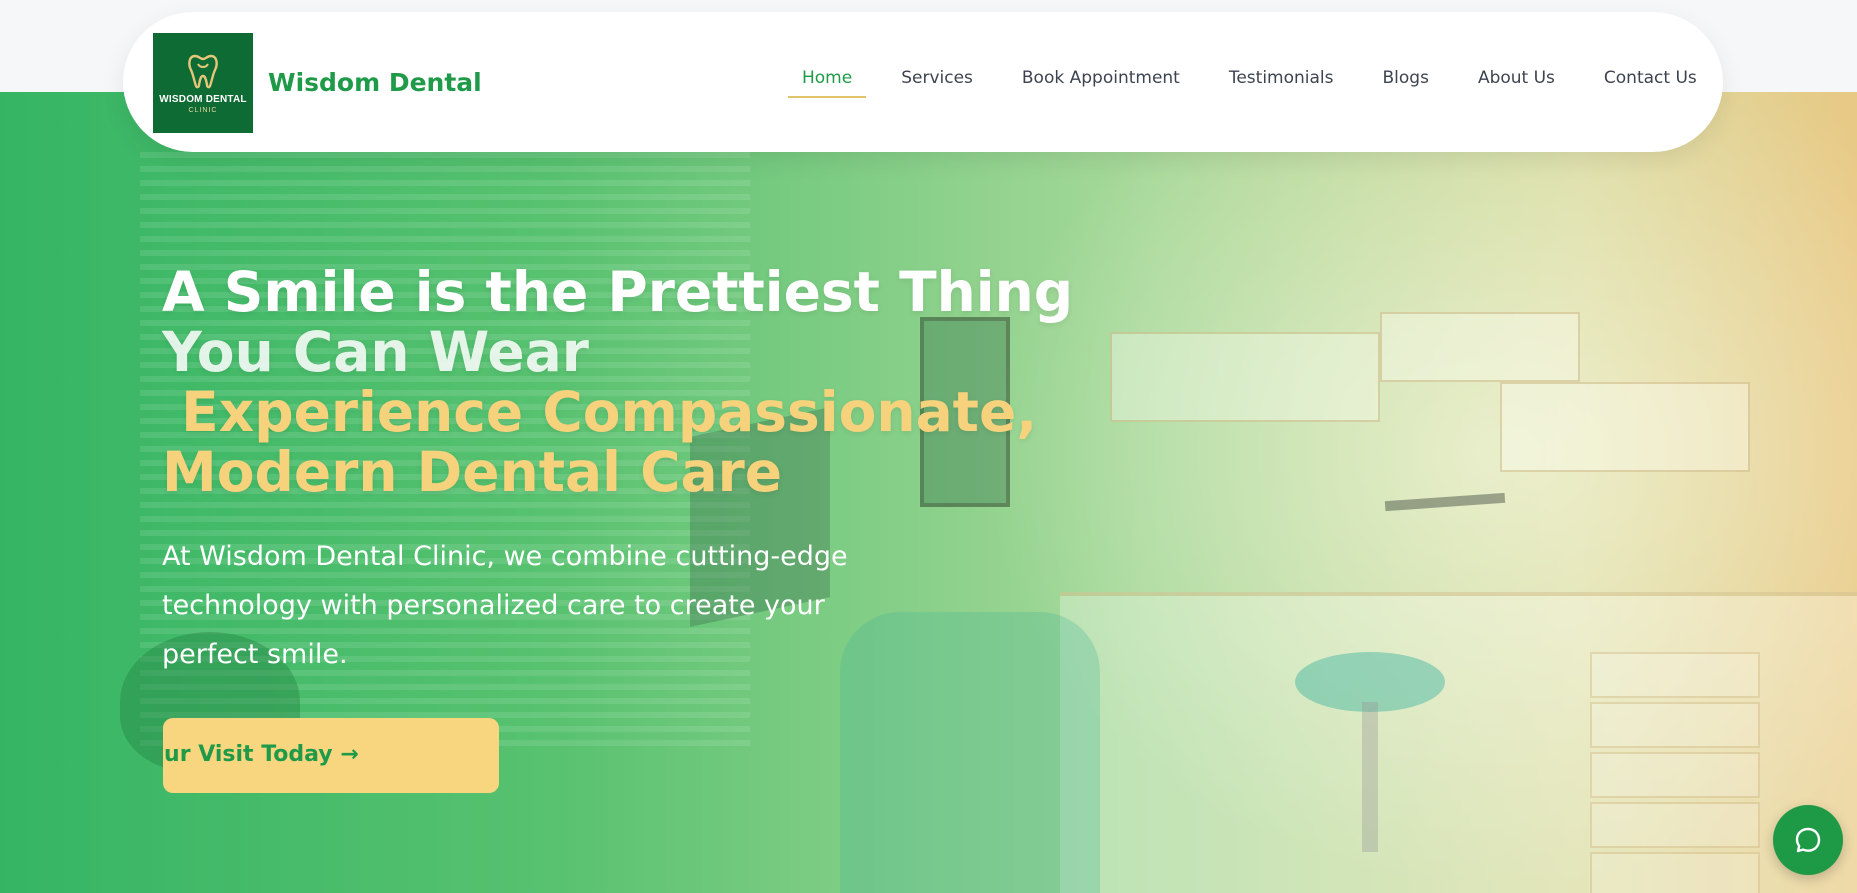  What do you see at coordinates (1516, 83) in the screenshot?
I see `nav-about-us: About Us` at bounding box center [1516, 83].